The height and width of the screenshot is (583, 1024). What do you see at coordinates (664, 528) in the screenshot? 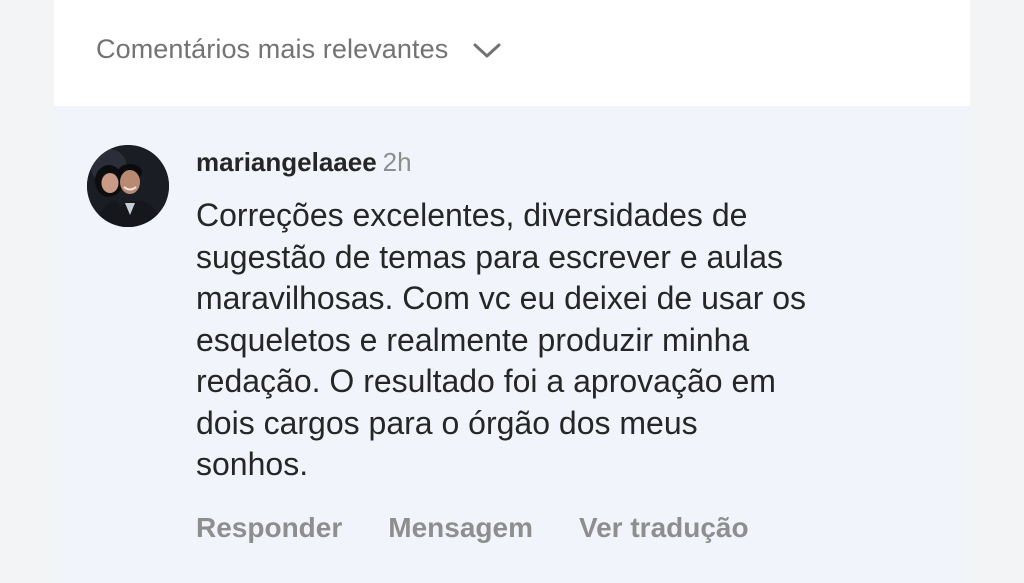
I see `translate-button: Ver tradução` at bounding box center [664, 528].